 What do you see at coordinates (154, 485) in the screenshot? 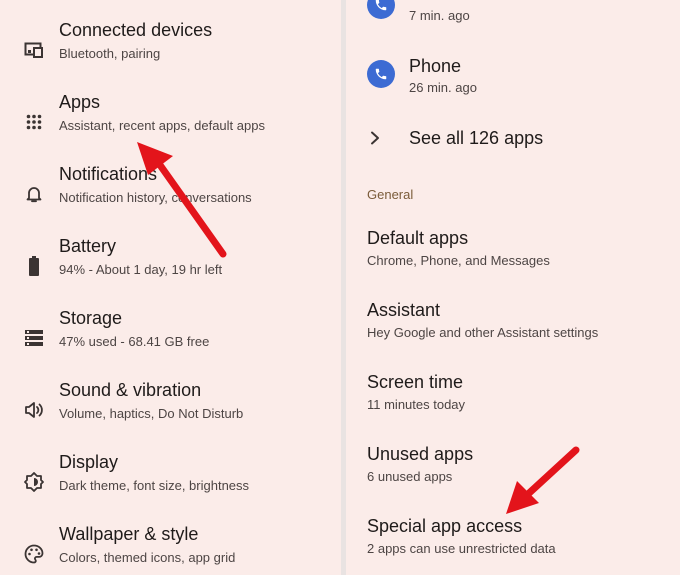
I see `settings-item-subtitle: Dark theme, font size, brightness` at bounding box center [154, 485].